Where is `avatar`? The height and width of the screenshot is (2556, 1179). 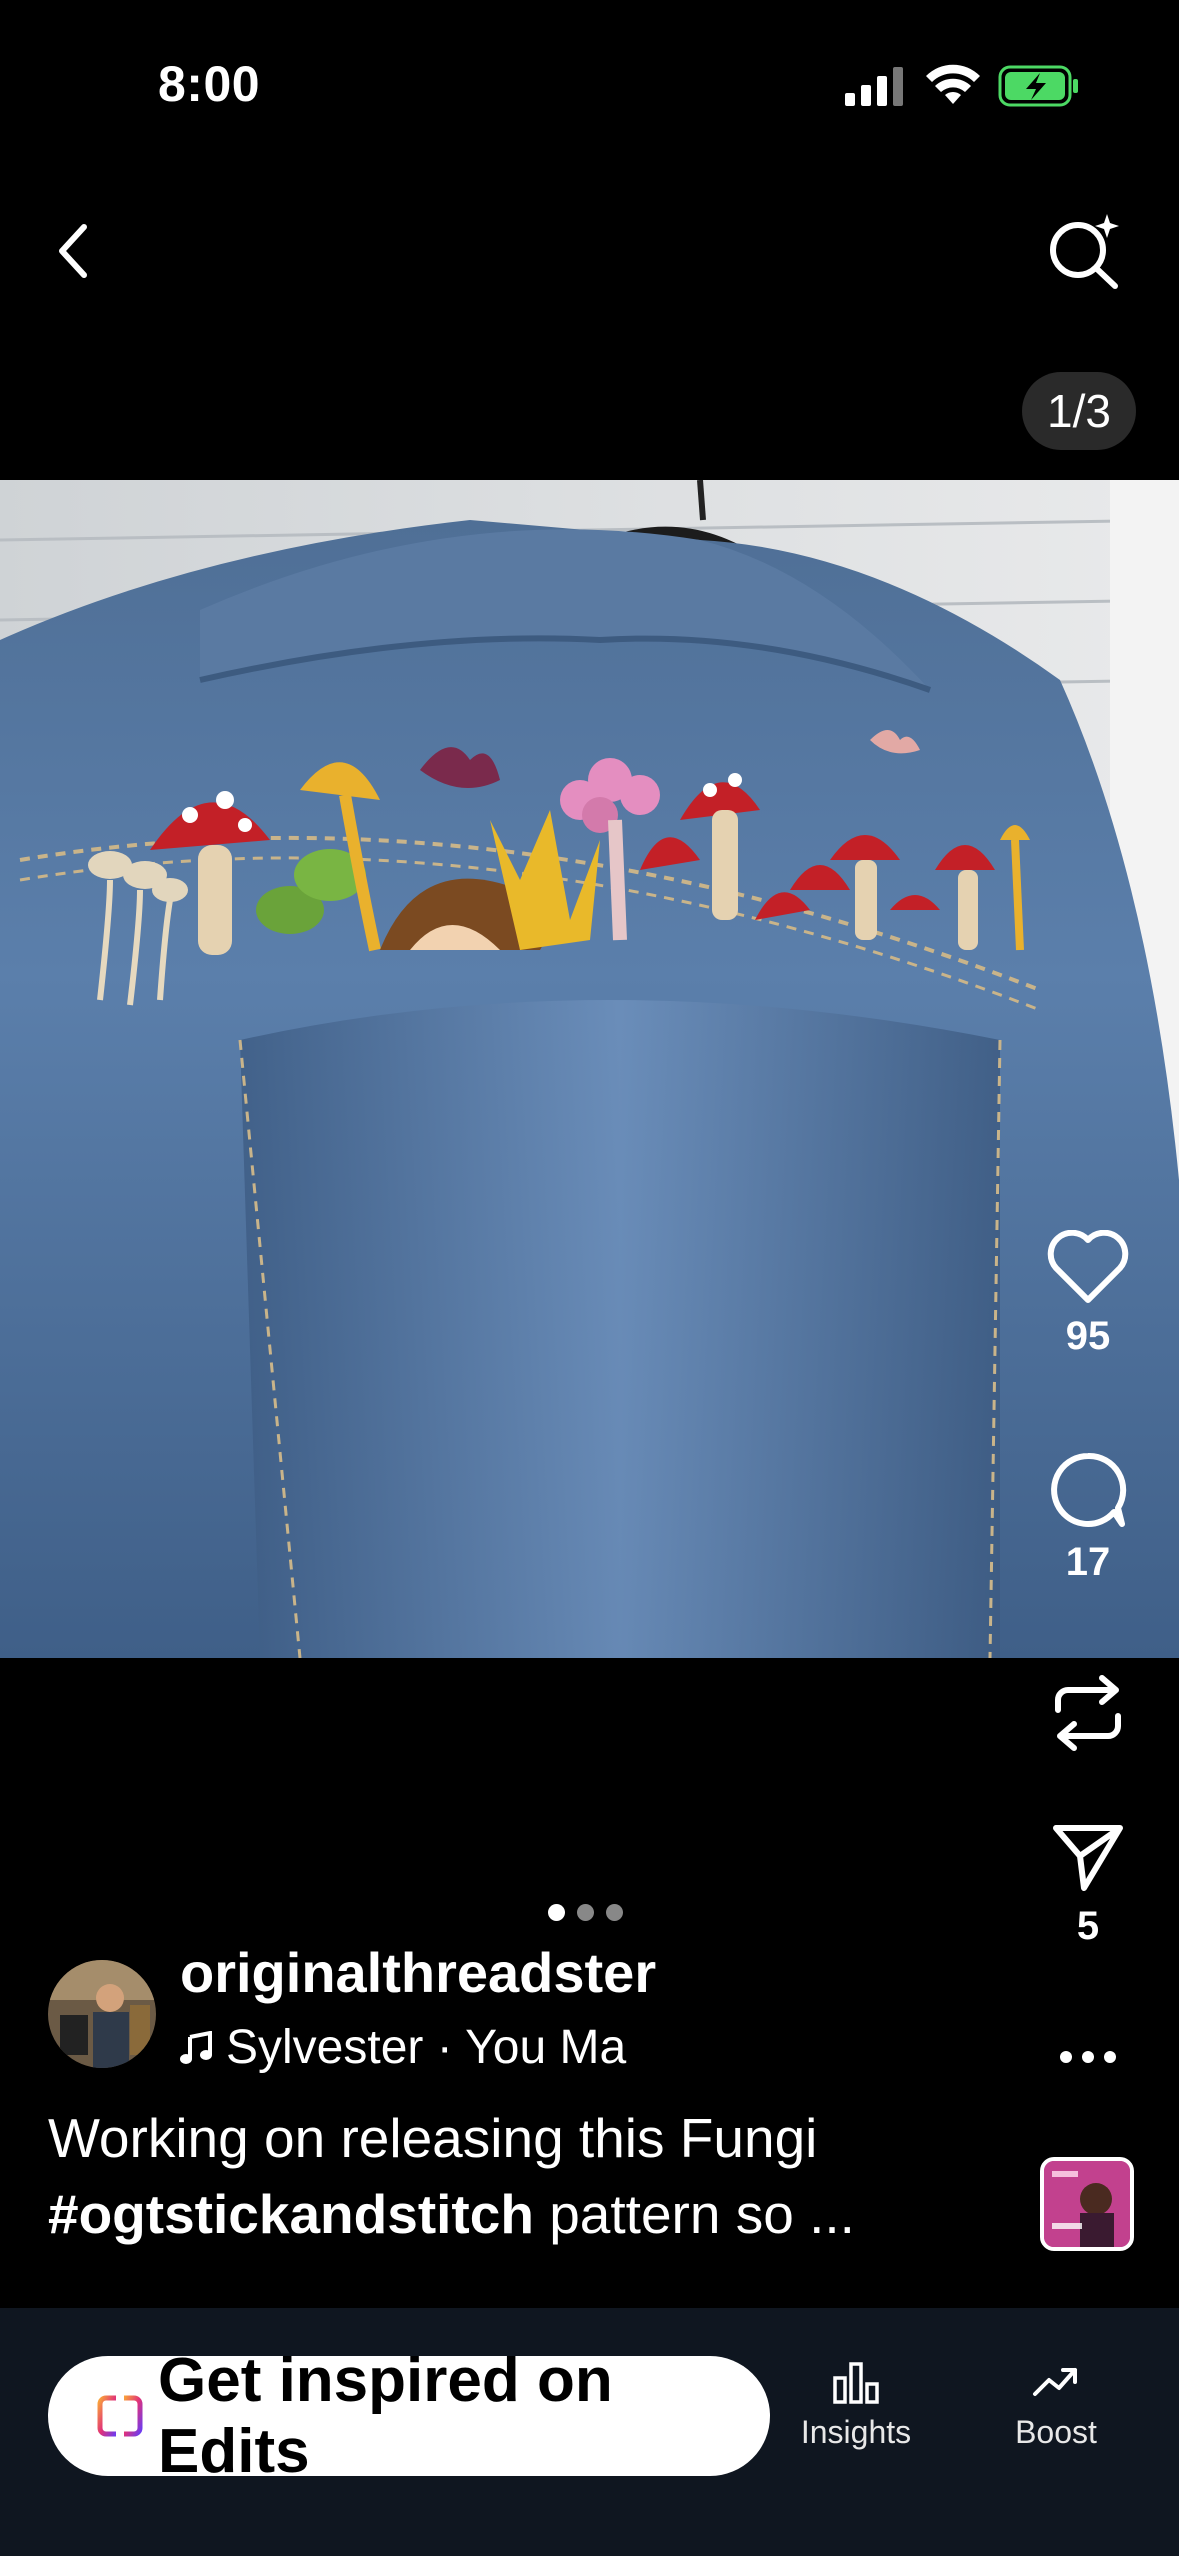 avatar is located at coordinates (102, 2014).